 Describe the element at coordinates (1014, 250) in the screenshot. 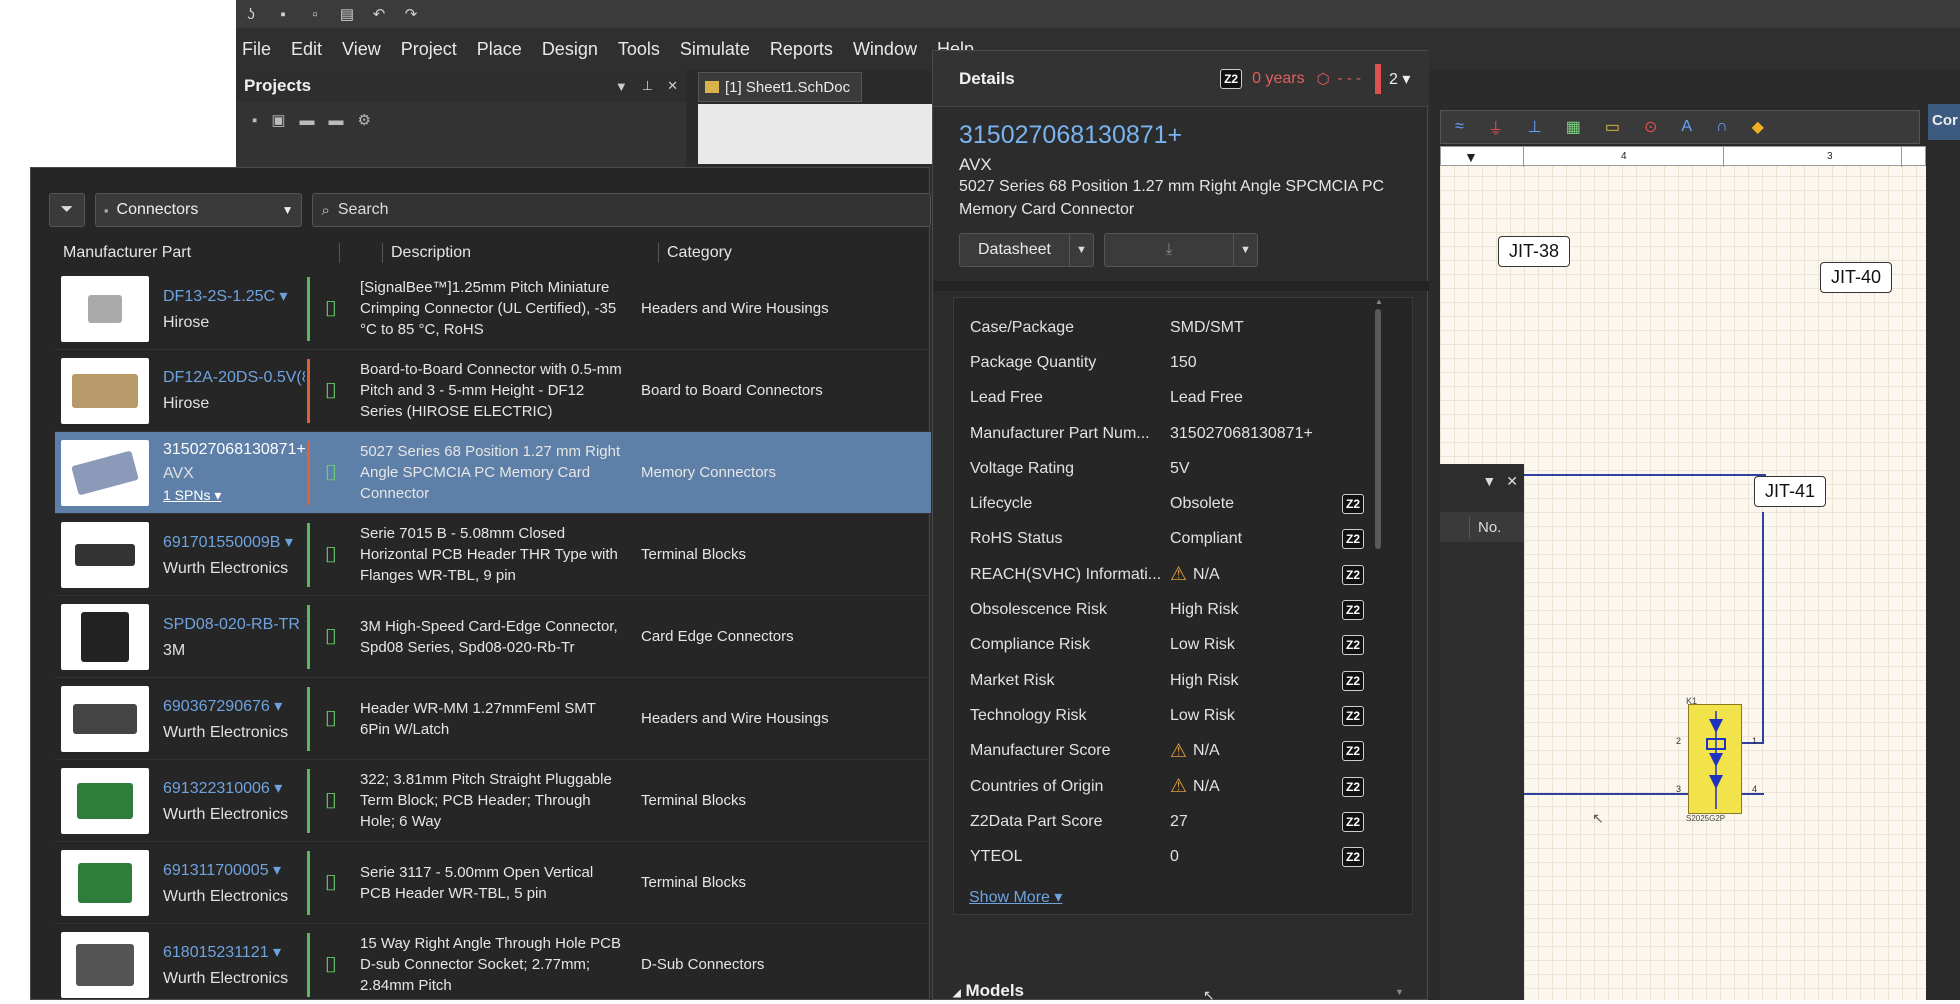

I see `datasheet-button: Datasheet` at that location.